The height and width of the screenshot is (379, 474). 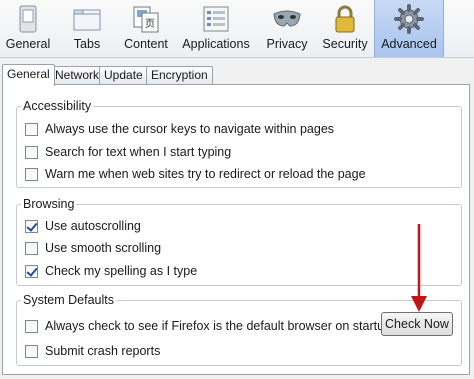 I want to click on pane-content: 页 Content, so click(x=146, y=28).